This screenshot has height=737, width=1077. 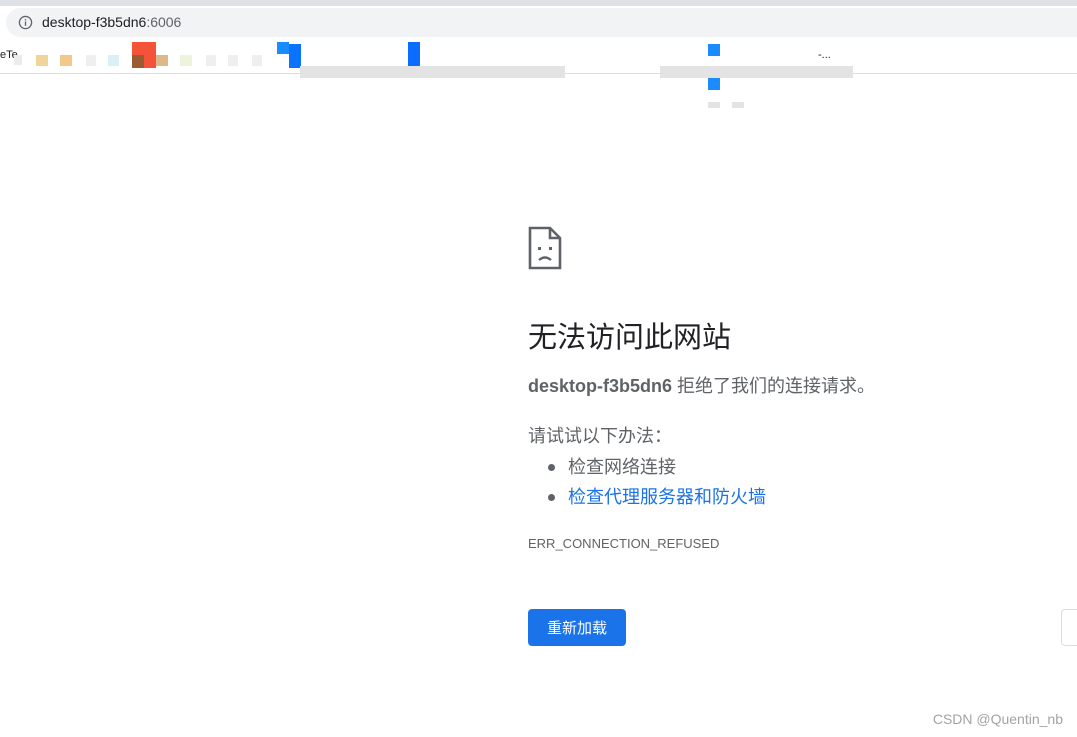 What do you see at coordinates (538, 3) in the screenshot?
I see `browser-top-strip` at bounding box center [538, 3].